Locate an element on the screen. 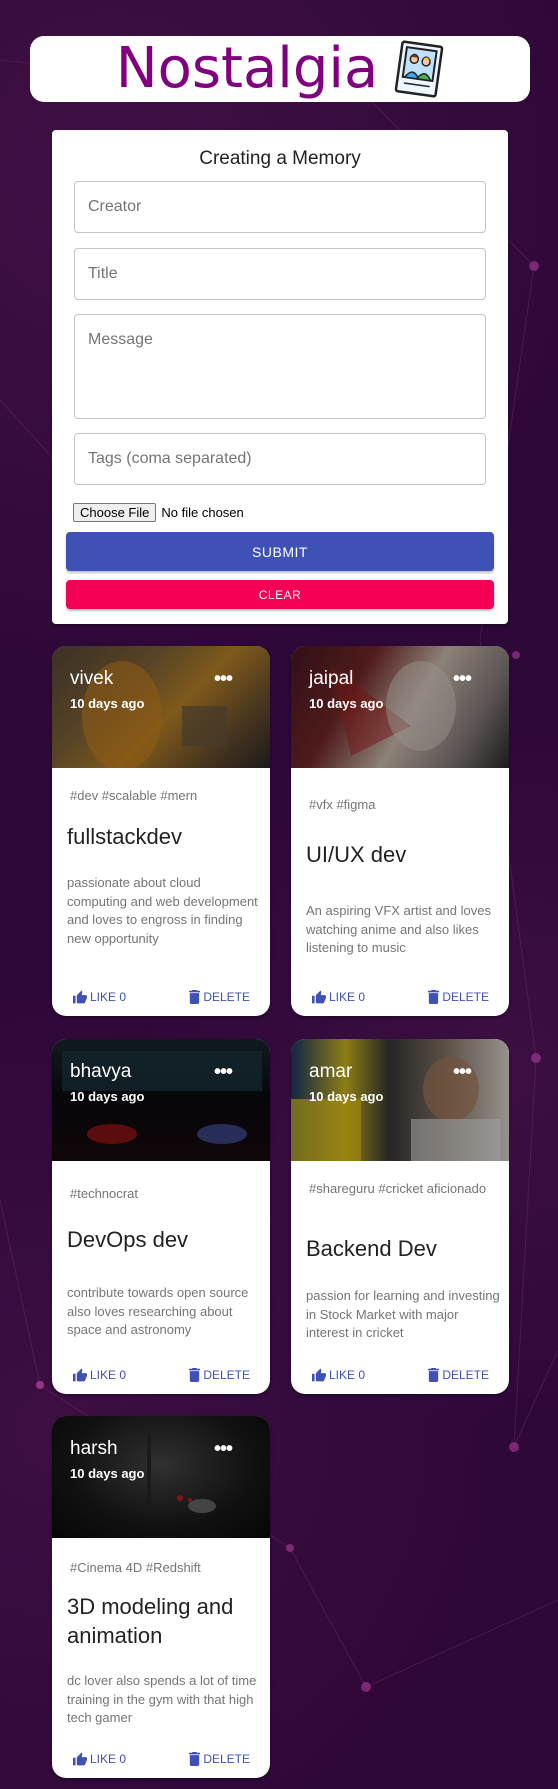 The width and height of the screenshot is (558, 1789). message-field is located at coordinates (280, 366).